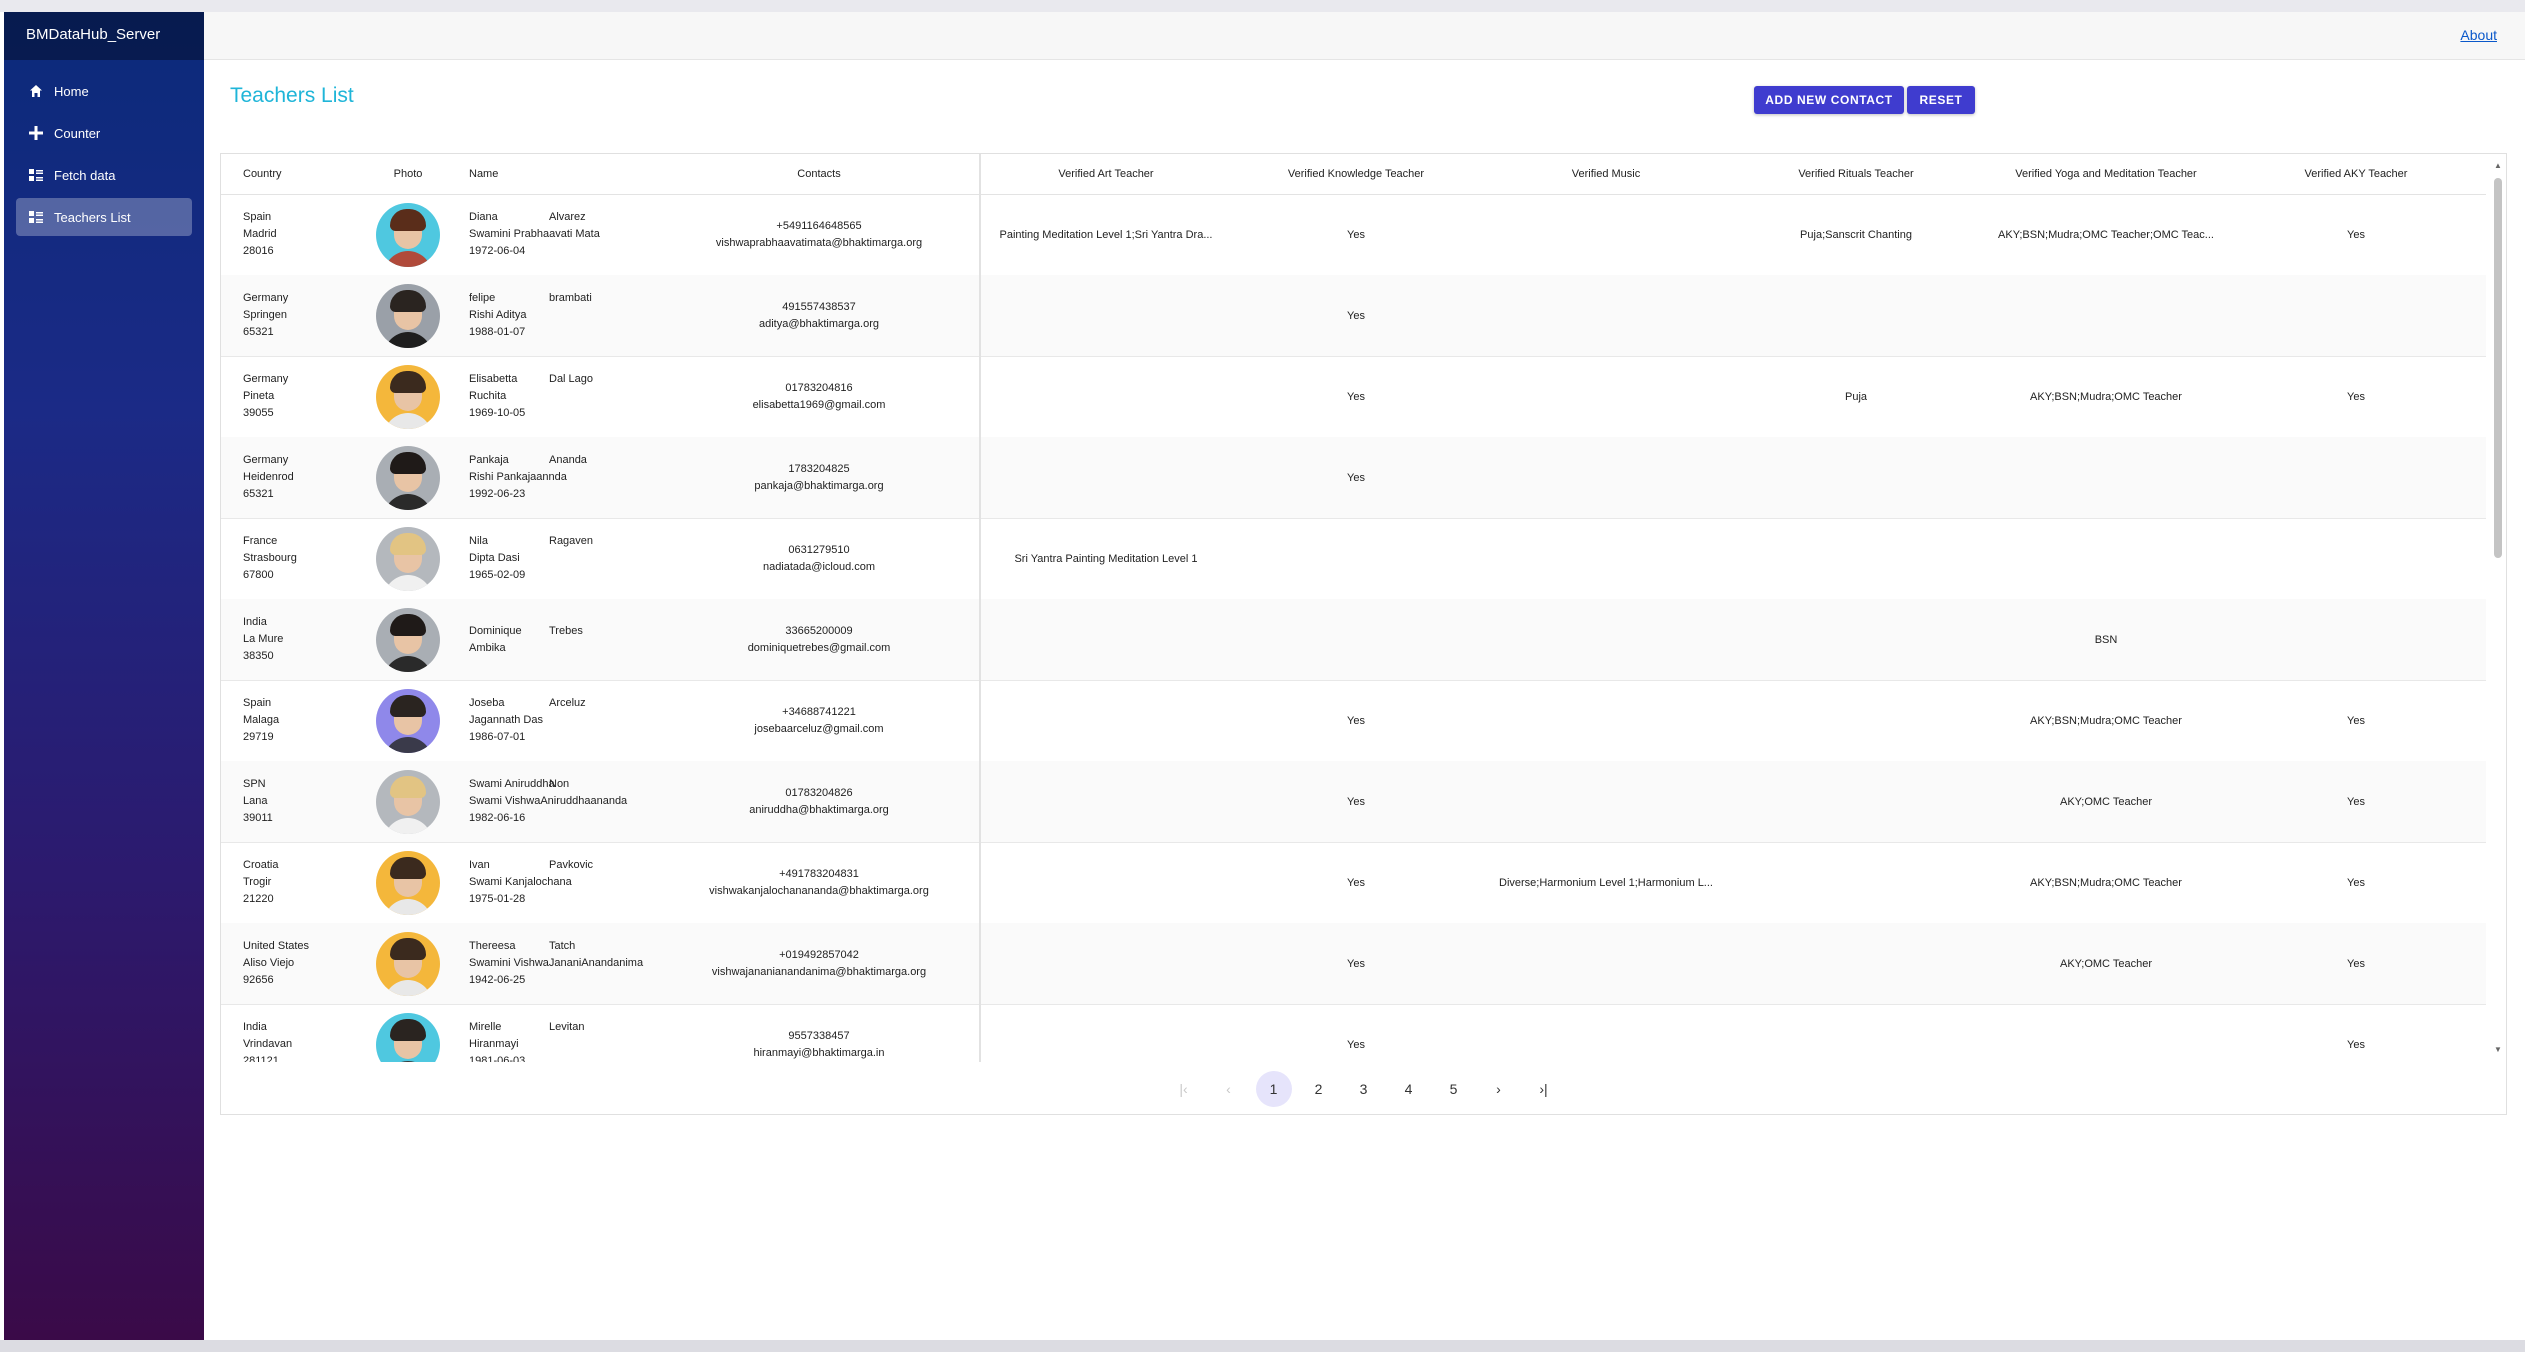  Describe the element at coordinates (303, 963) in the screenshot. I see `country-cell: United States Aliso Viejo 92656` at that location.